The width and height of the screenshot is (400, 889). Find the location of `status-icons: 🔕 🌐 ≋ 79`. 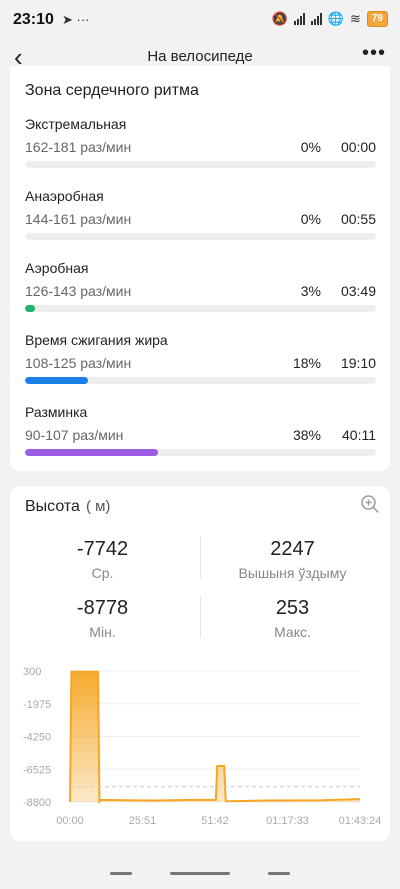

status-icons: 🔕 🌐 ≋ 79 is located at coordinates (330, 19).